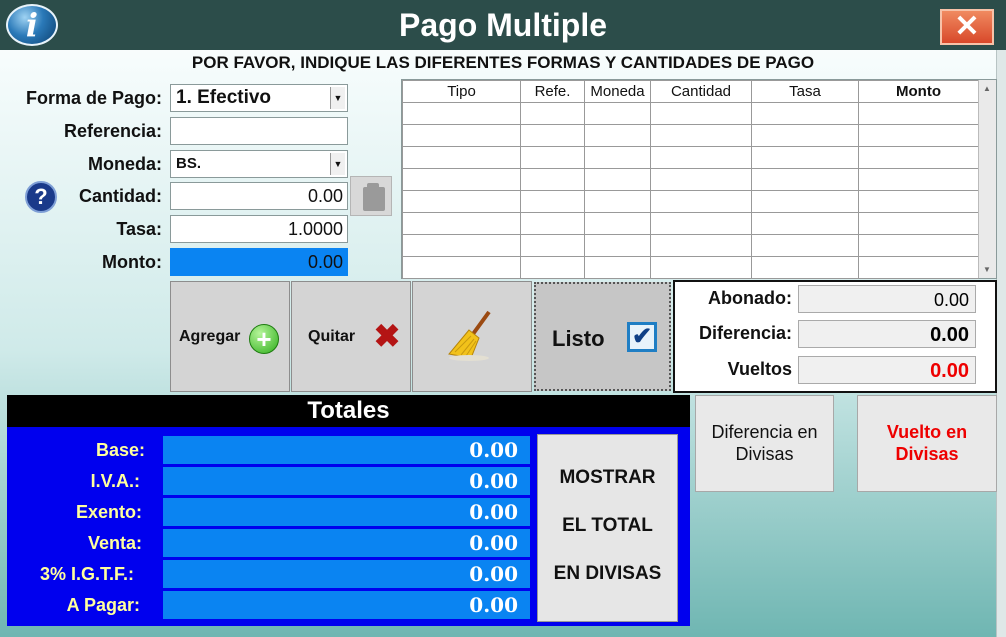  I want to click on base-value: 0.00, so click(346, 450).